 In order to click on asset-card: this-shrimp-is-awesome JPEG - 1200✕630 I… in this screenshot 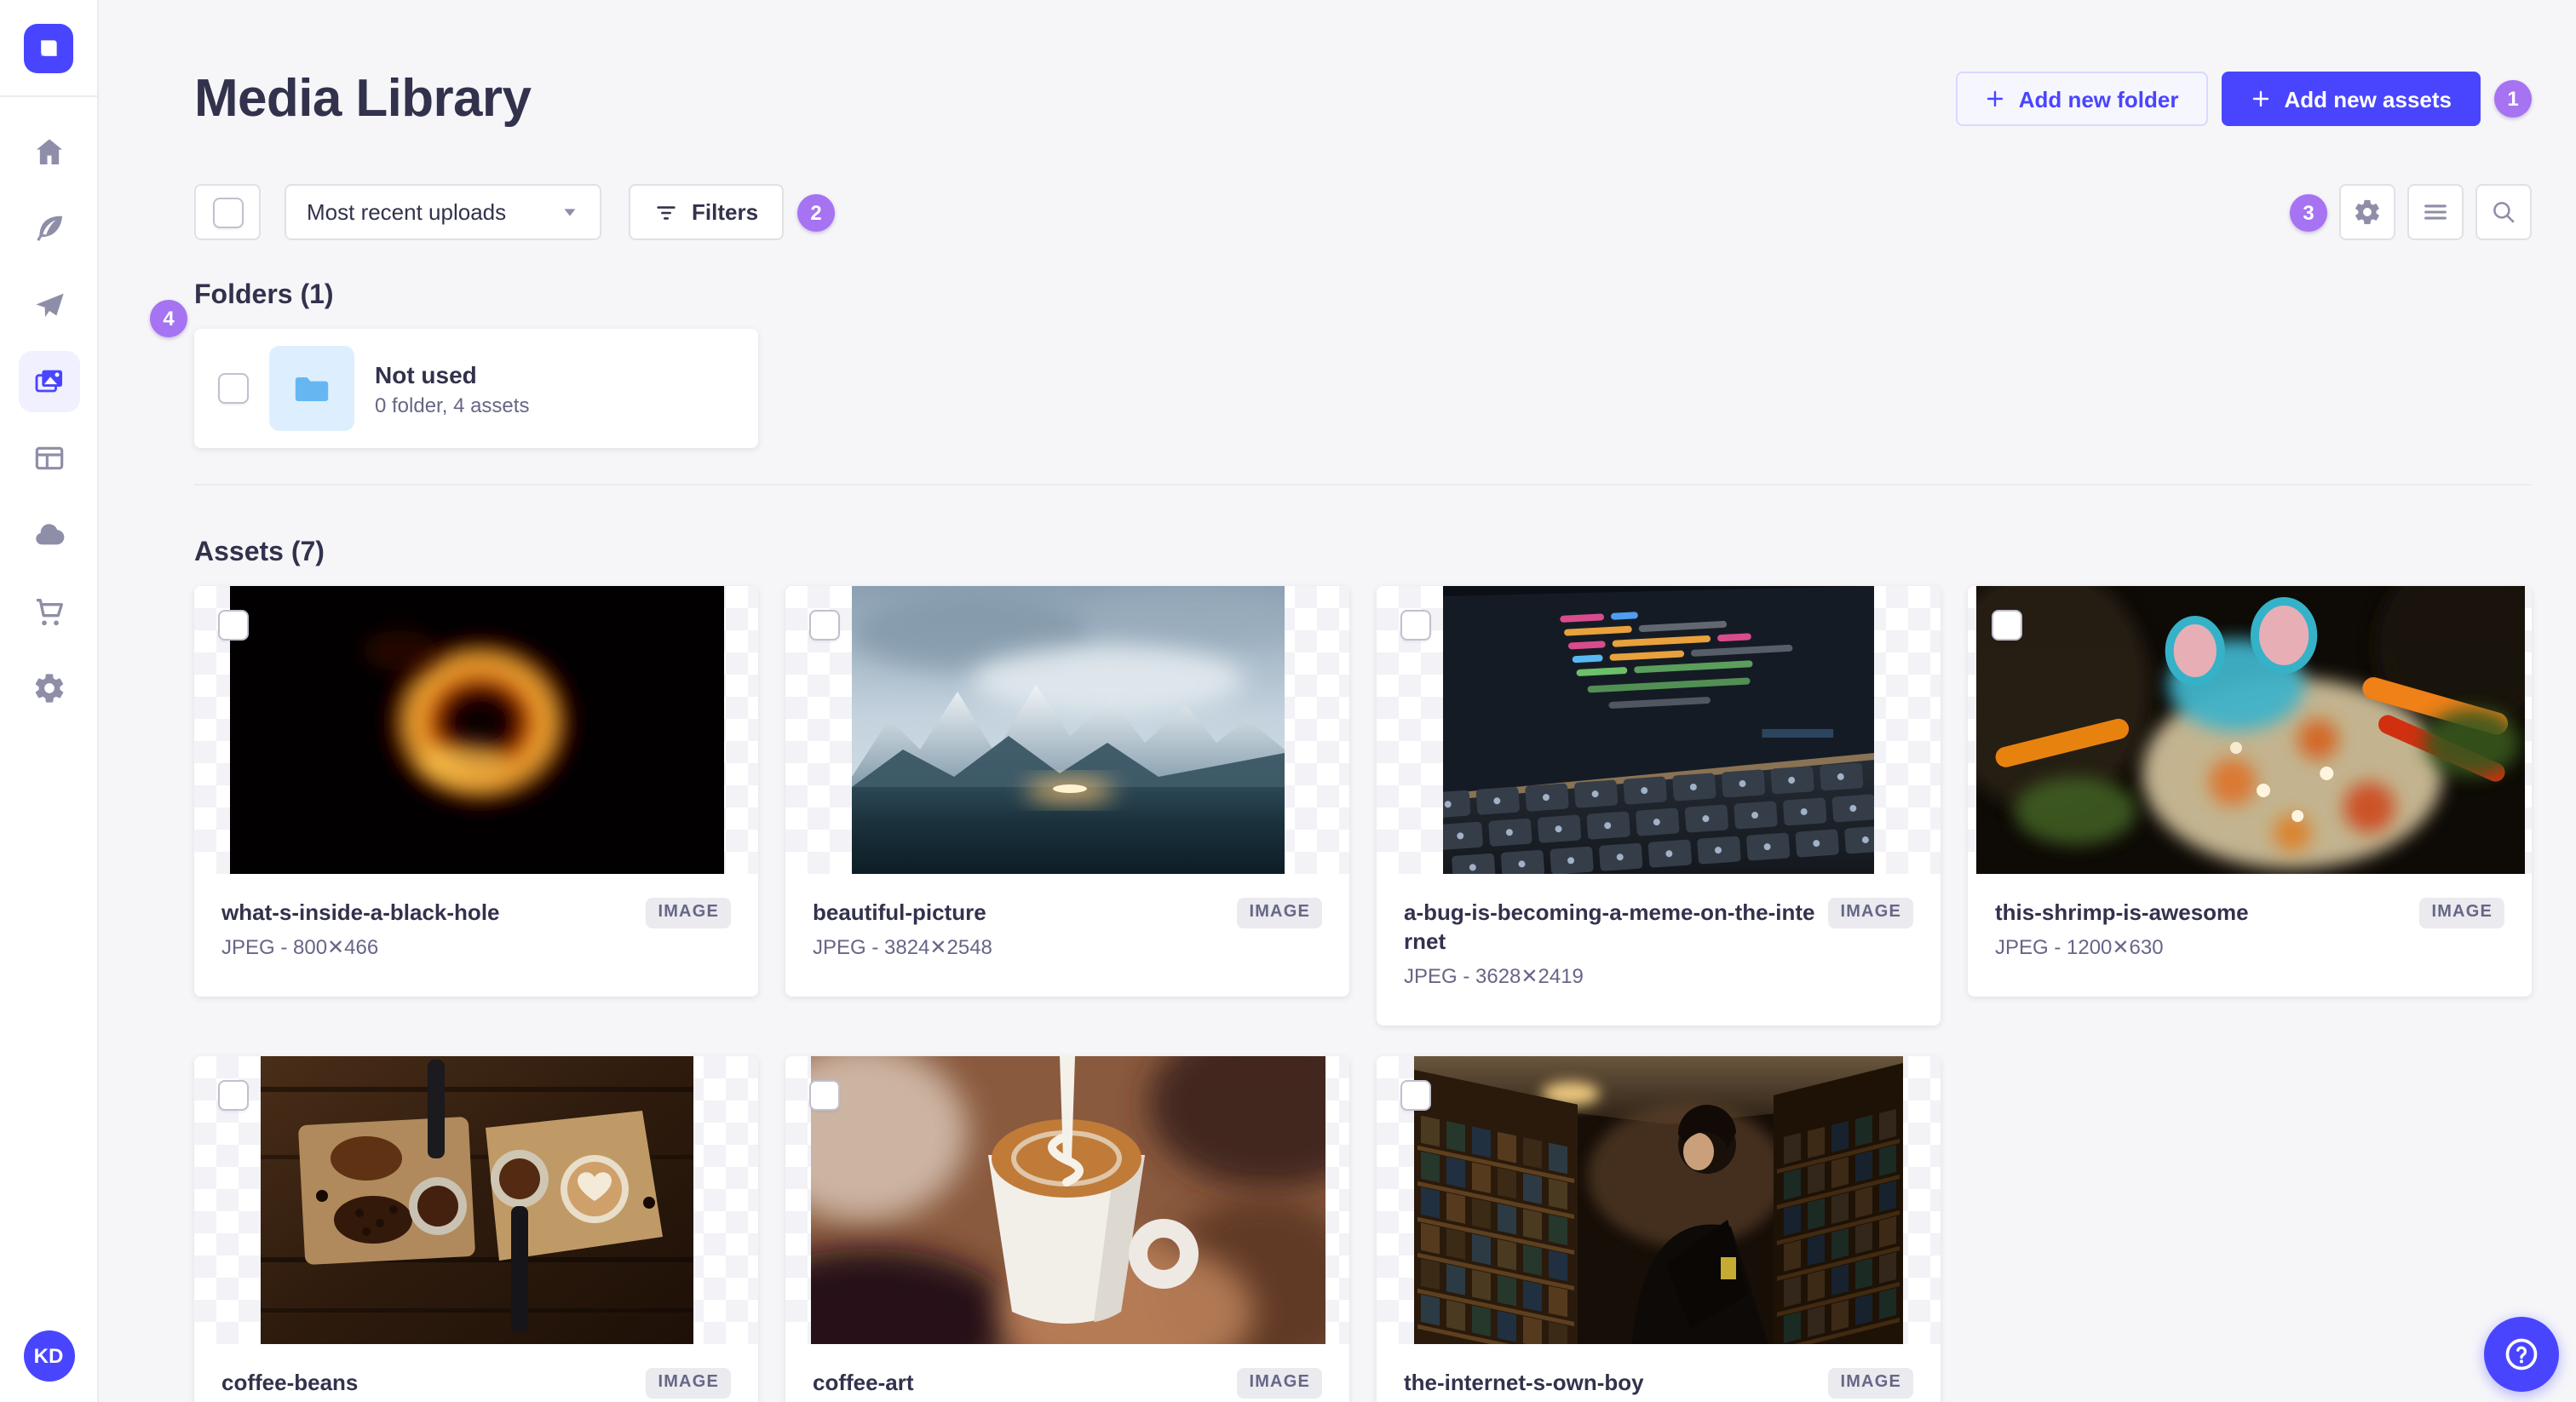, I will do `click(2250, 791)`.